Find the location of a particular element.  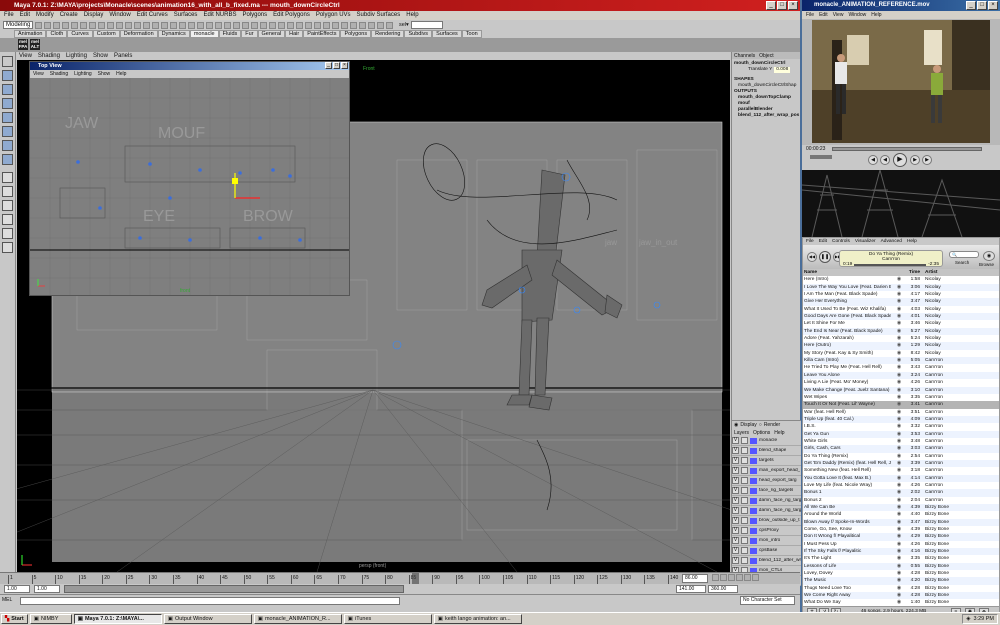

menu-subdiv-surfaces: Subdiv Surfaces is located at coordinates (379, 15).